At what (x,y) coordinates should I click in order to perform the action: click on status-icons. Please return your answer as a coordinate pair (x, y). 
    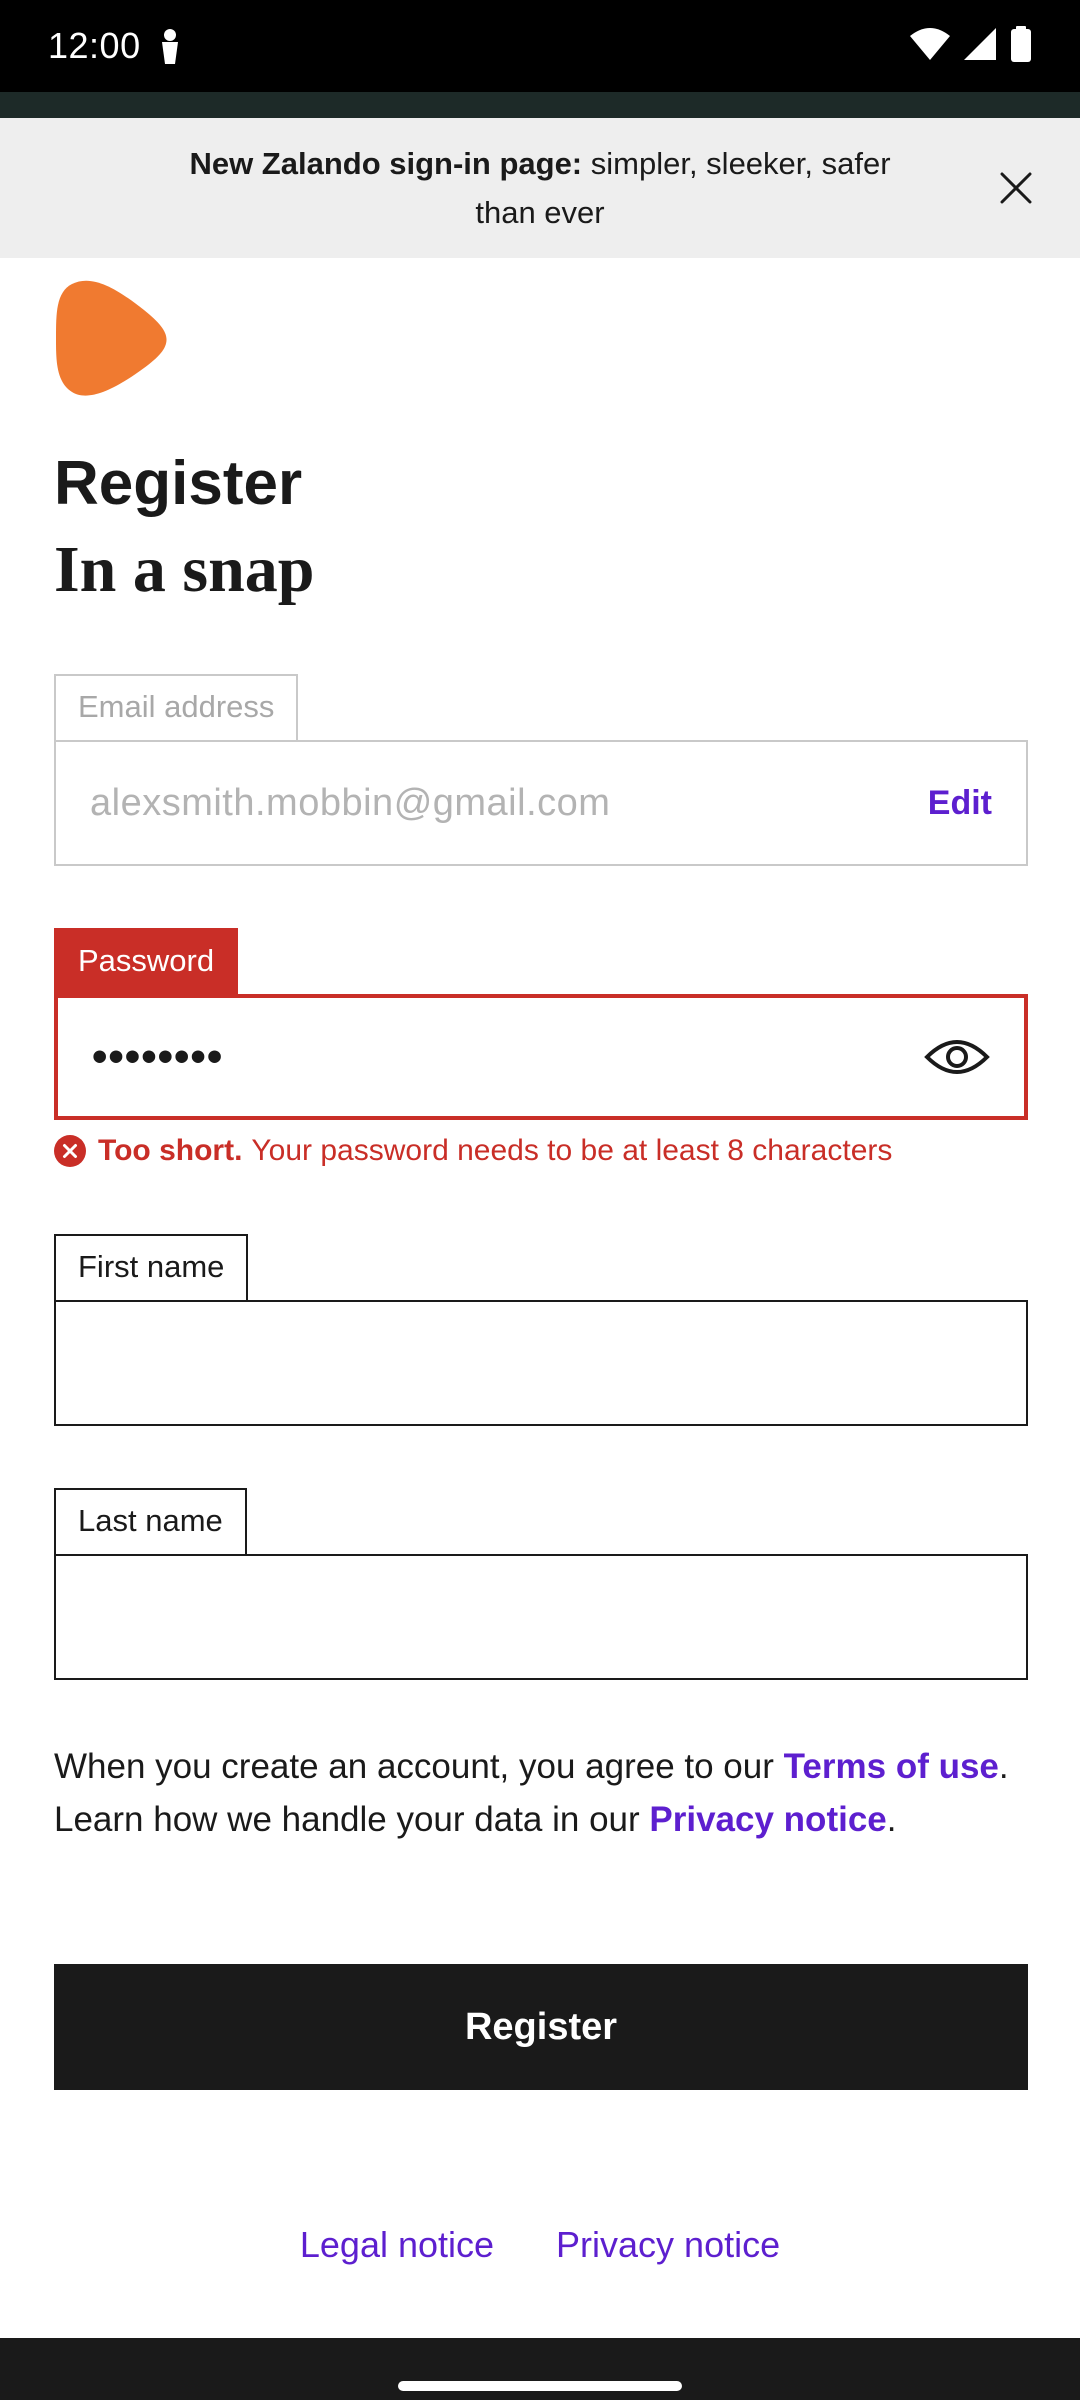
    Looking at the image, I should click on (971, 46).